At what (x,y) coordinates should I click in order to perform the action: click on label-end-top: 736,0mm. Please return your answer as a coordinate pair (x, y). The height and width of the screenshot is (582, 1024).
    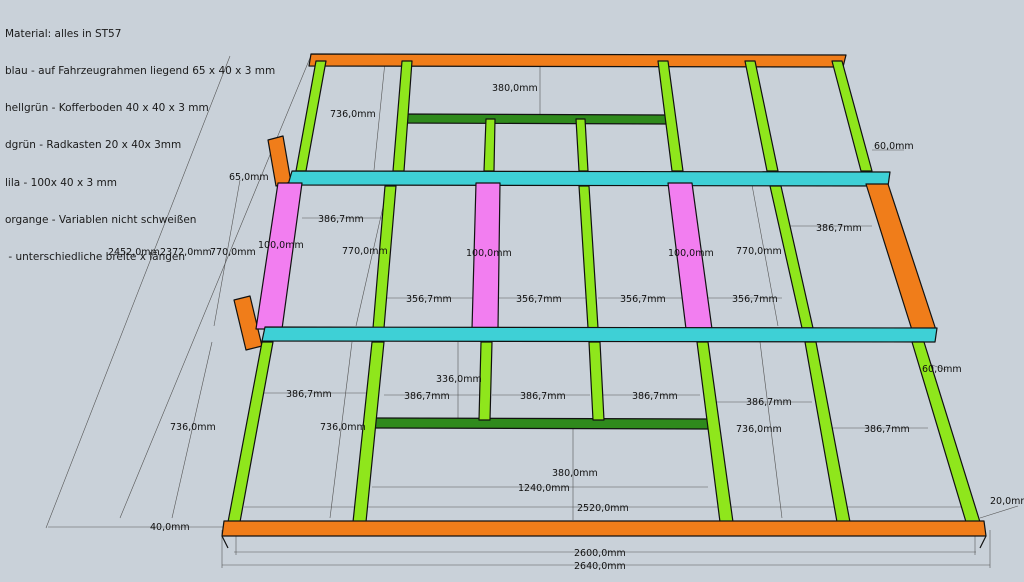
    Looking at the image, I should click on (353, 114).